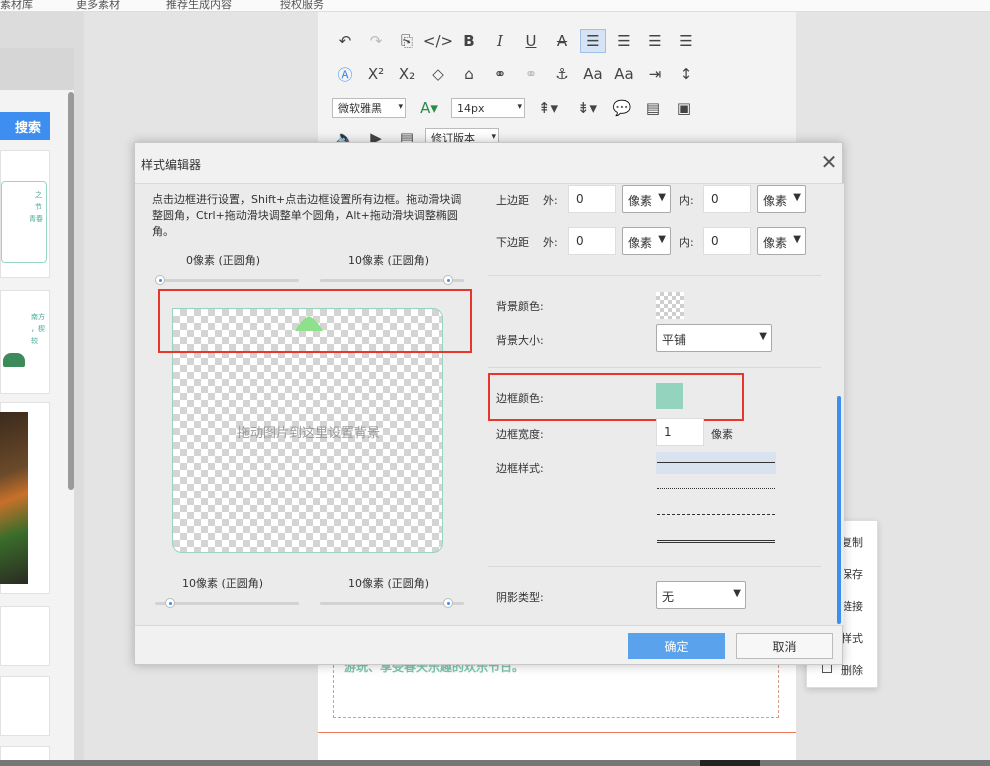  Describe the element at coordinates (716, 515) in the screenshot. I see `border-style-dashed` at that location.